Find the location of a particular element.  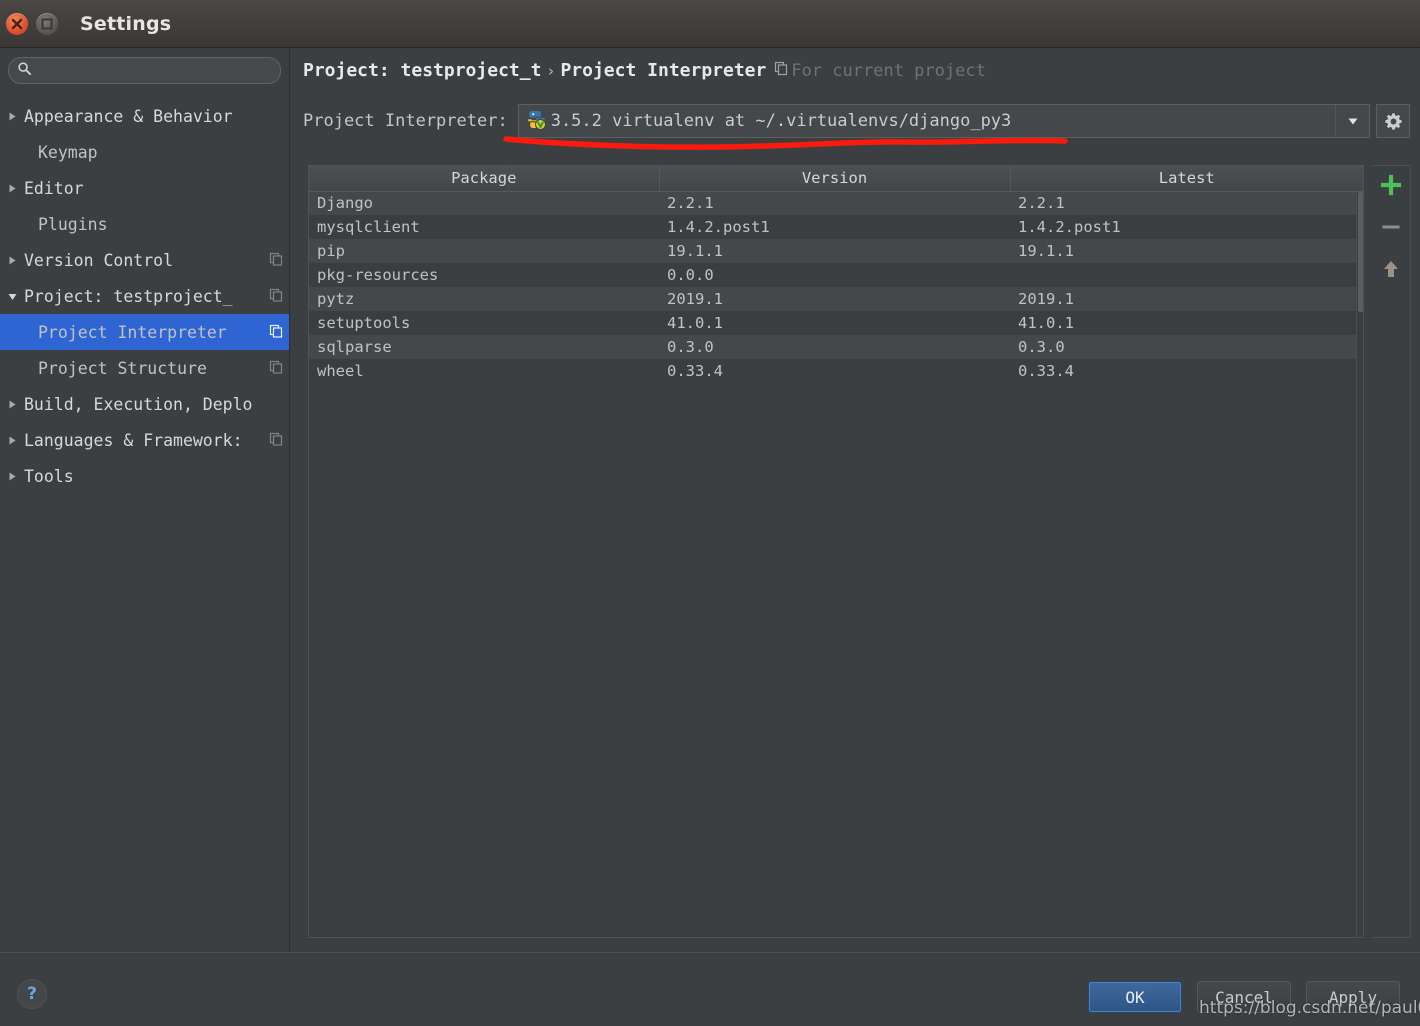

breadcrumb-hint: For current project is located at coordinates (888, 70).